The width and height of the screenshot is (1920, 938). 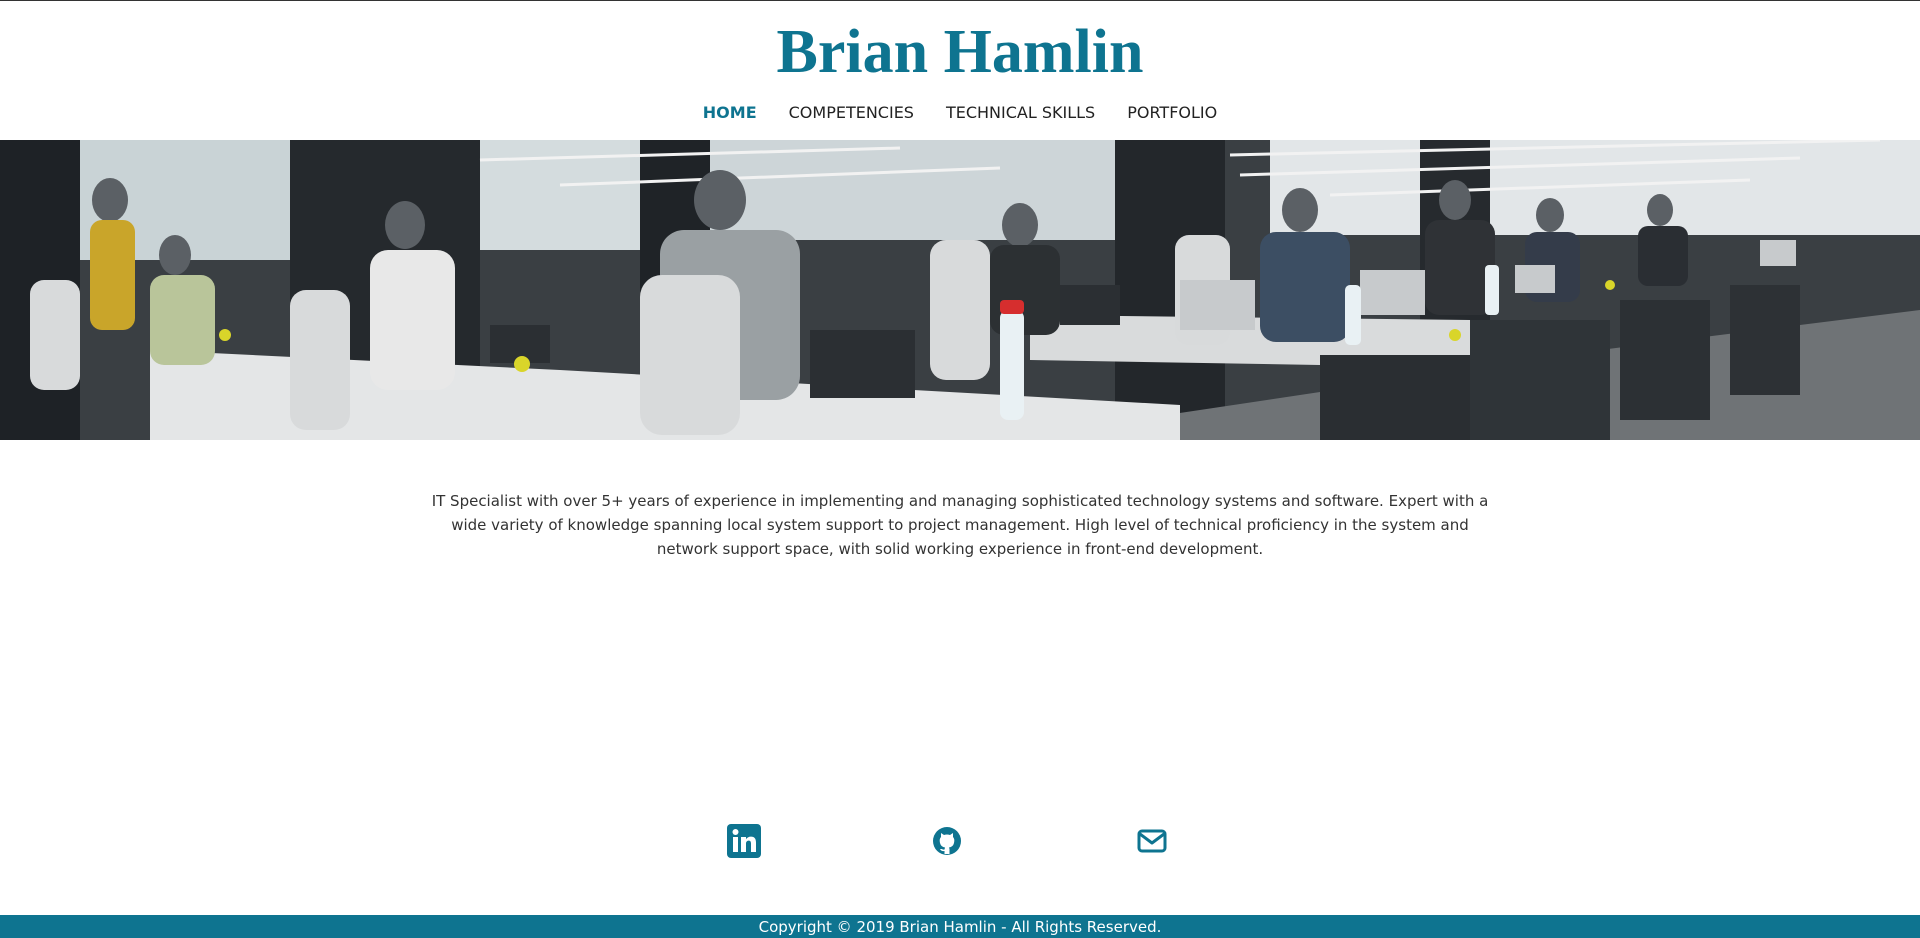 I want to click on email-link, so click(x=1152, y=841).